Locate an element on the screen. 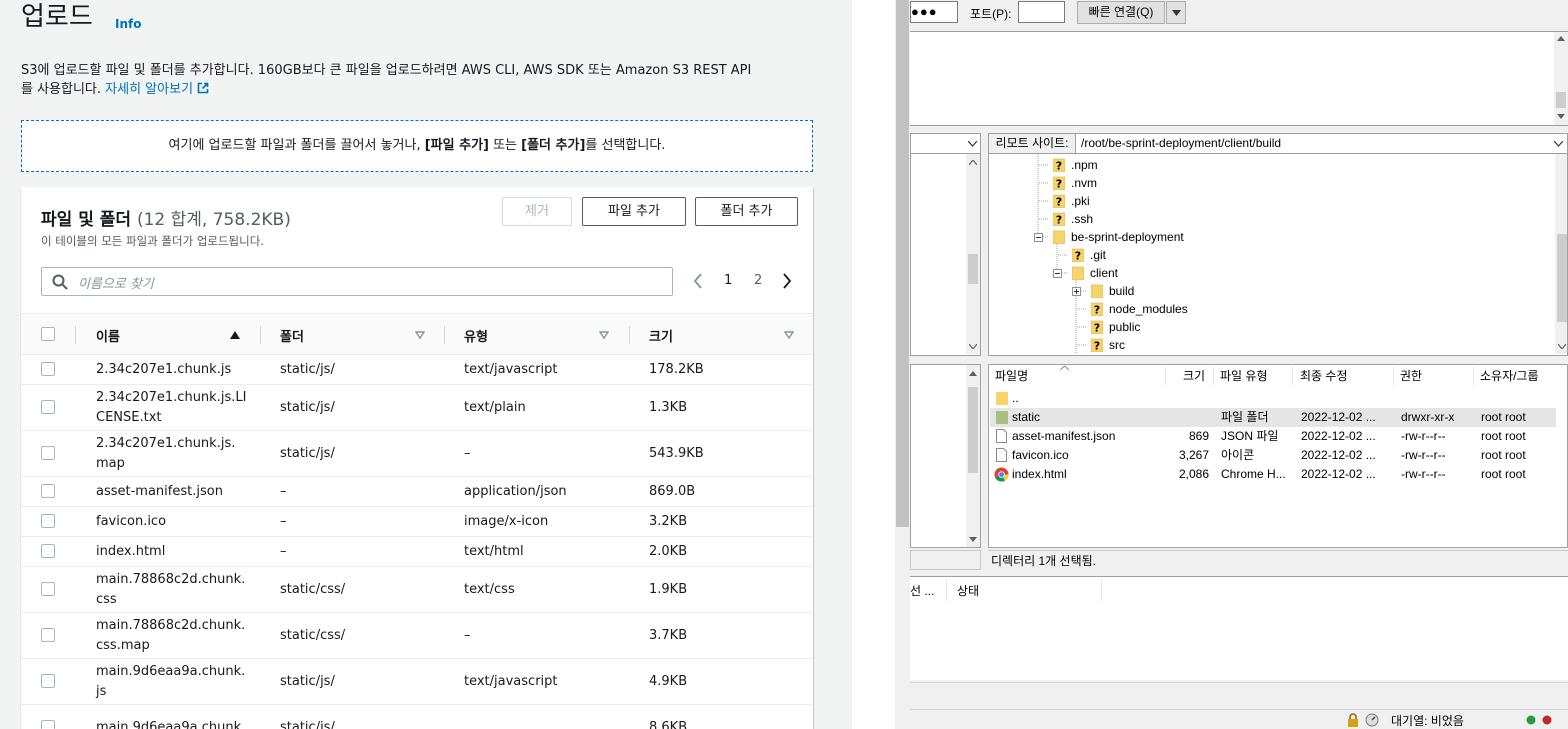 Image resolution: width=1568 pixels, height=729 pixels. row-name: 2.34c207e1.chunk.js. map is located at coordinates (171, 454).